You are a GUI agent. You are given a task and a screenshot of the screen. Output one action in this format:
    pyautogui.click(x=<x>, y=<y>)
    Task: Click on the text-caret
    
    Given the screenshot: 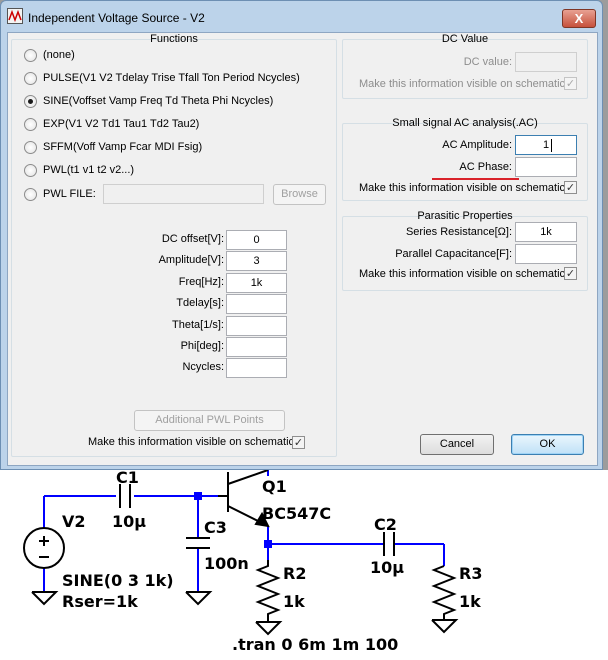 What is the action you would take?
    pyautogui.click(x=551, y=145)
    